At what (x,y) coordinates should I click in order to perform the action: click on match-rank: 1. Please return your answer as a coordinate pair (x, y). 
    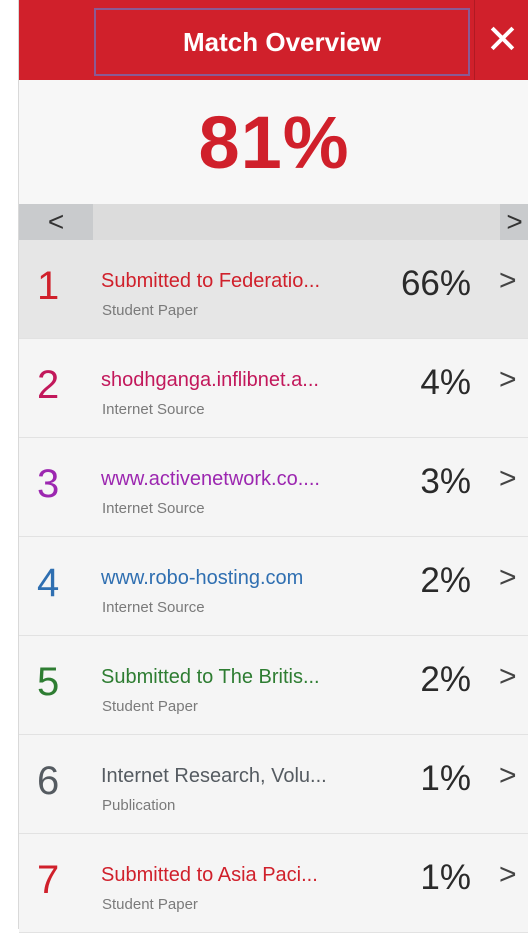
    Looking at the image, I should click on (48, 286).